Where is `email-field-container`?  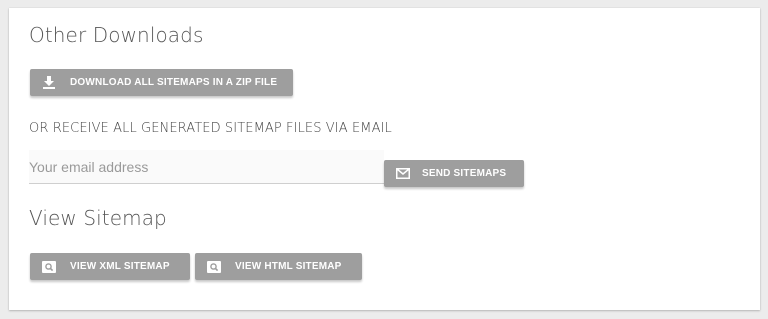
email-field-container is located at coordinates (206, 167).